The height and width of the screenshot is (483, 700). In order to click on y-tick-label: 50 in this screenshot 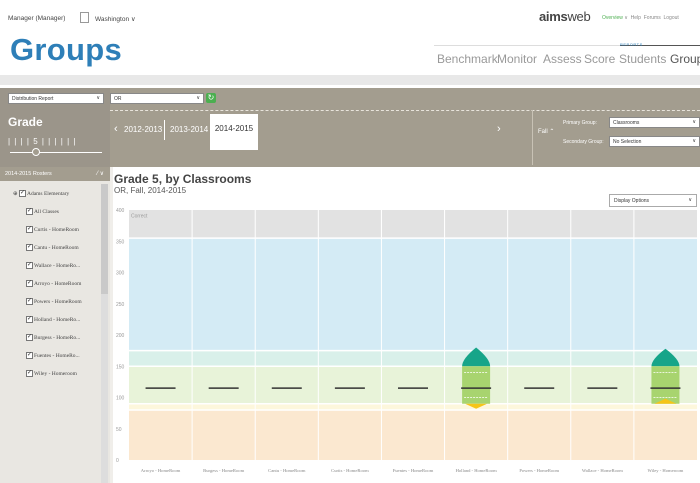, I will do `click(119, 430)`.